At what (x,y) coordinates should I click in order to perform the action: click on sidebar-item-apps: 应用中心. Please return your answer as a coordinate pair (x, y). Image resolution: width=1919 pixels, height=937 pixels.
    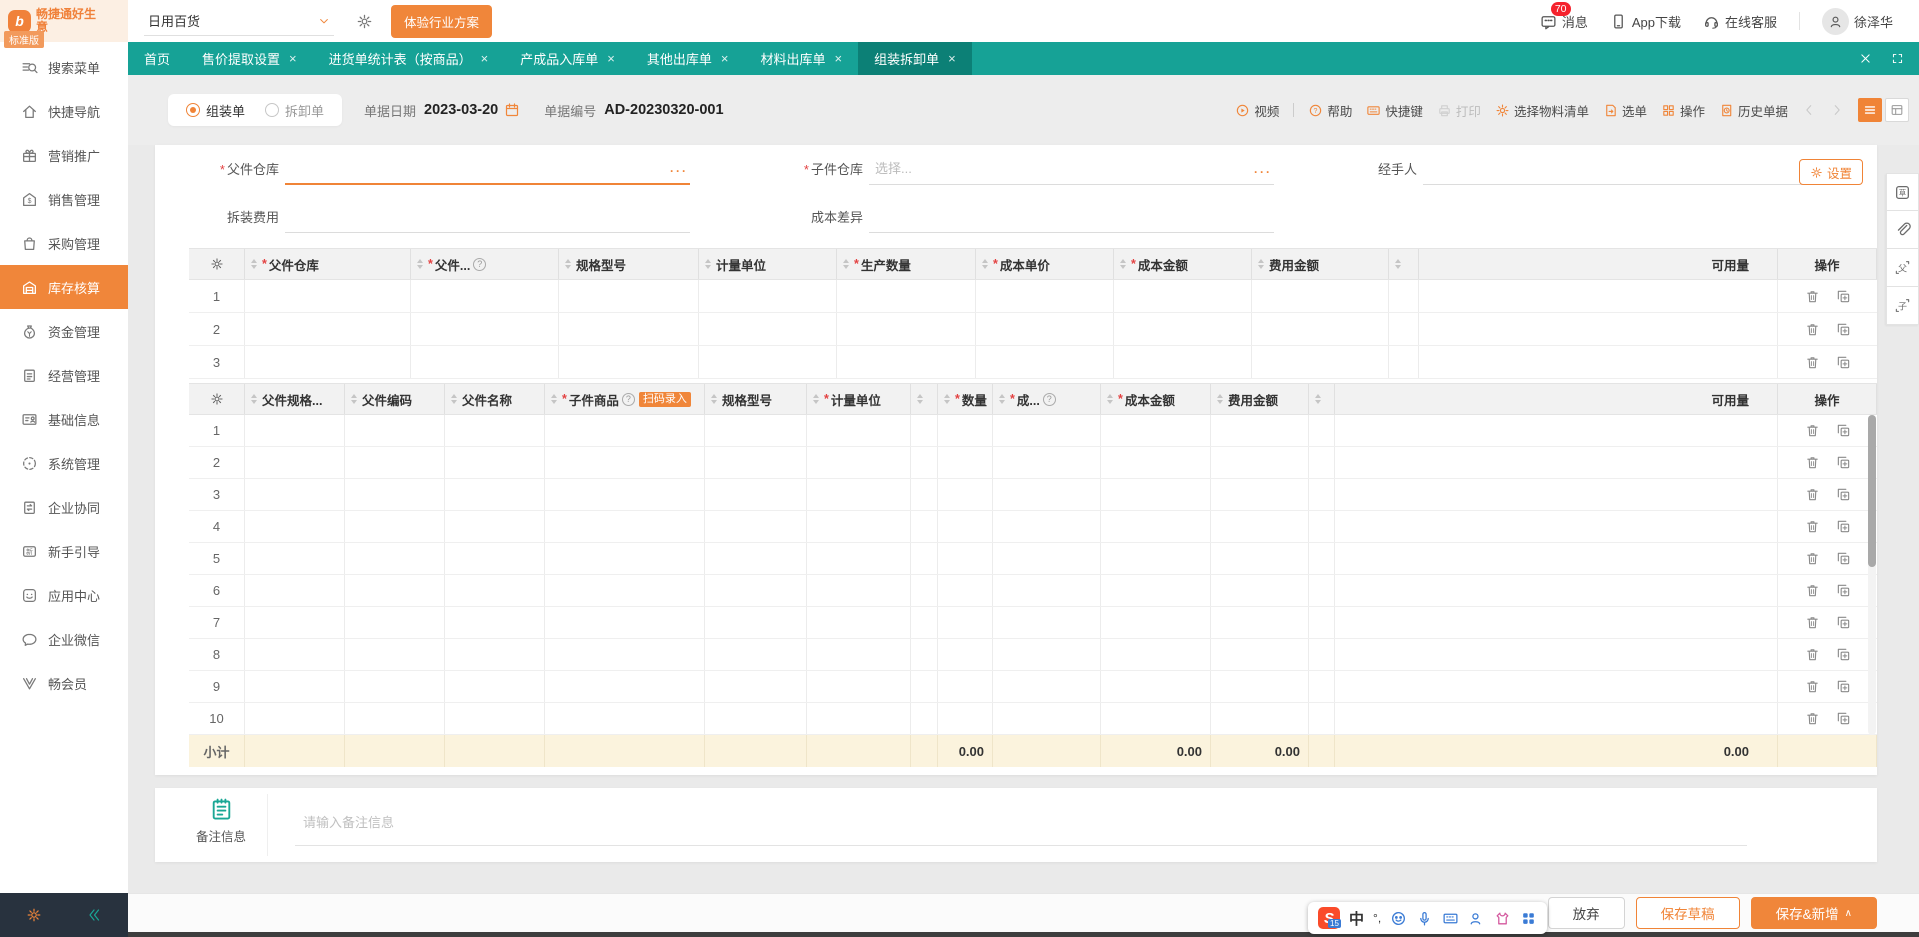
    Looking at the image, I should click on (64, 595).